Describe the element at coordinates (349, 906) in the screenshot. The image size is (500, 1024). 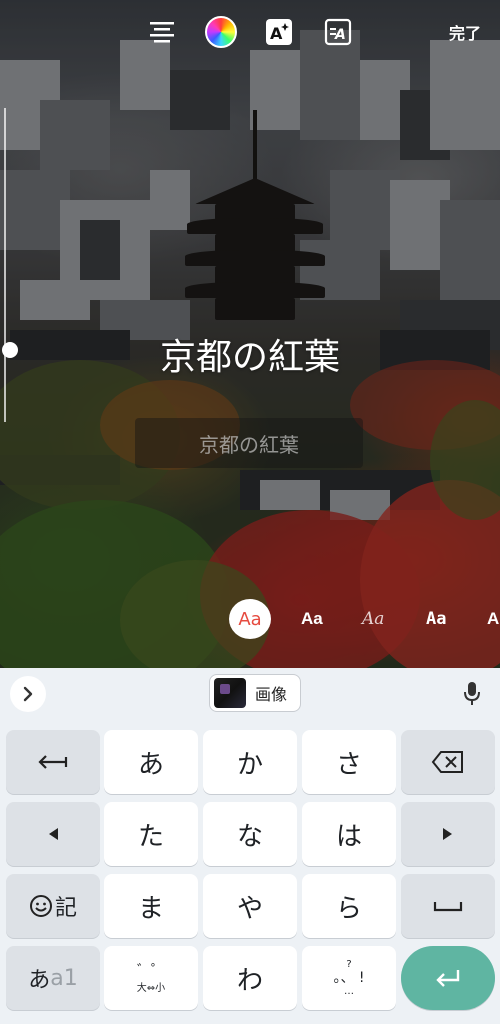
I see `key-ra: ら` at that location.